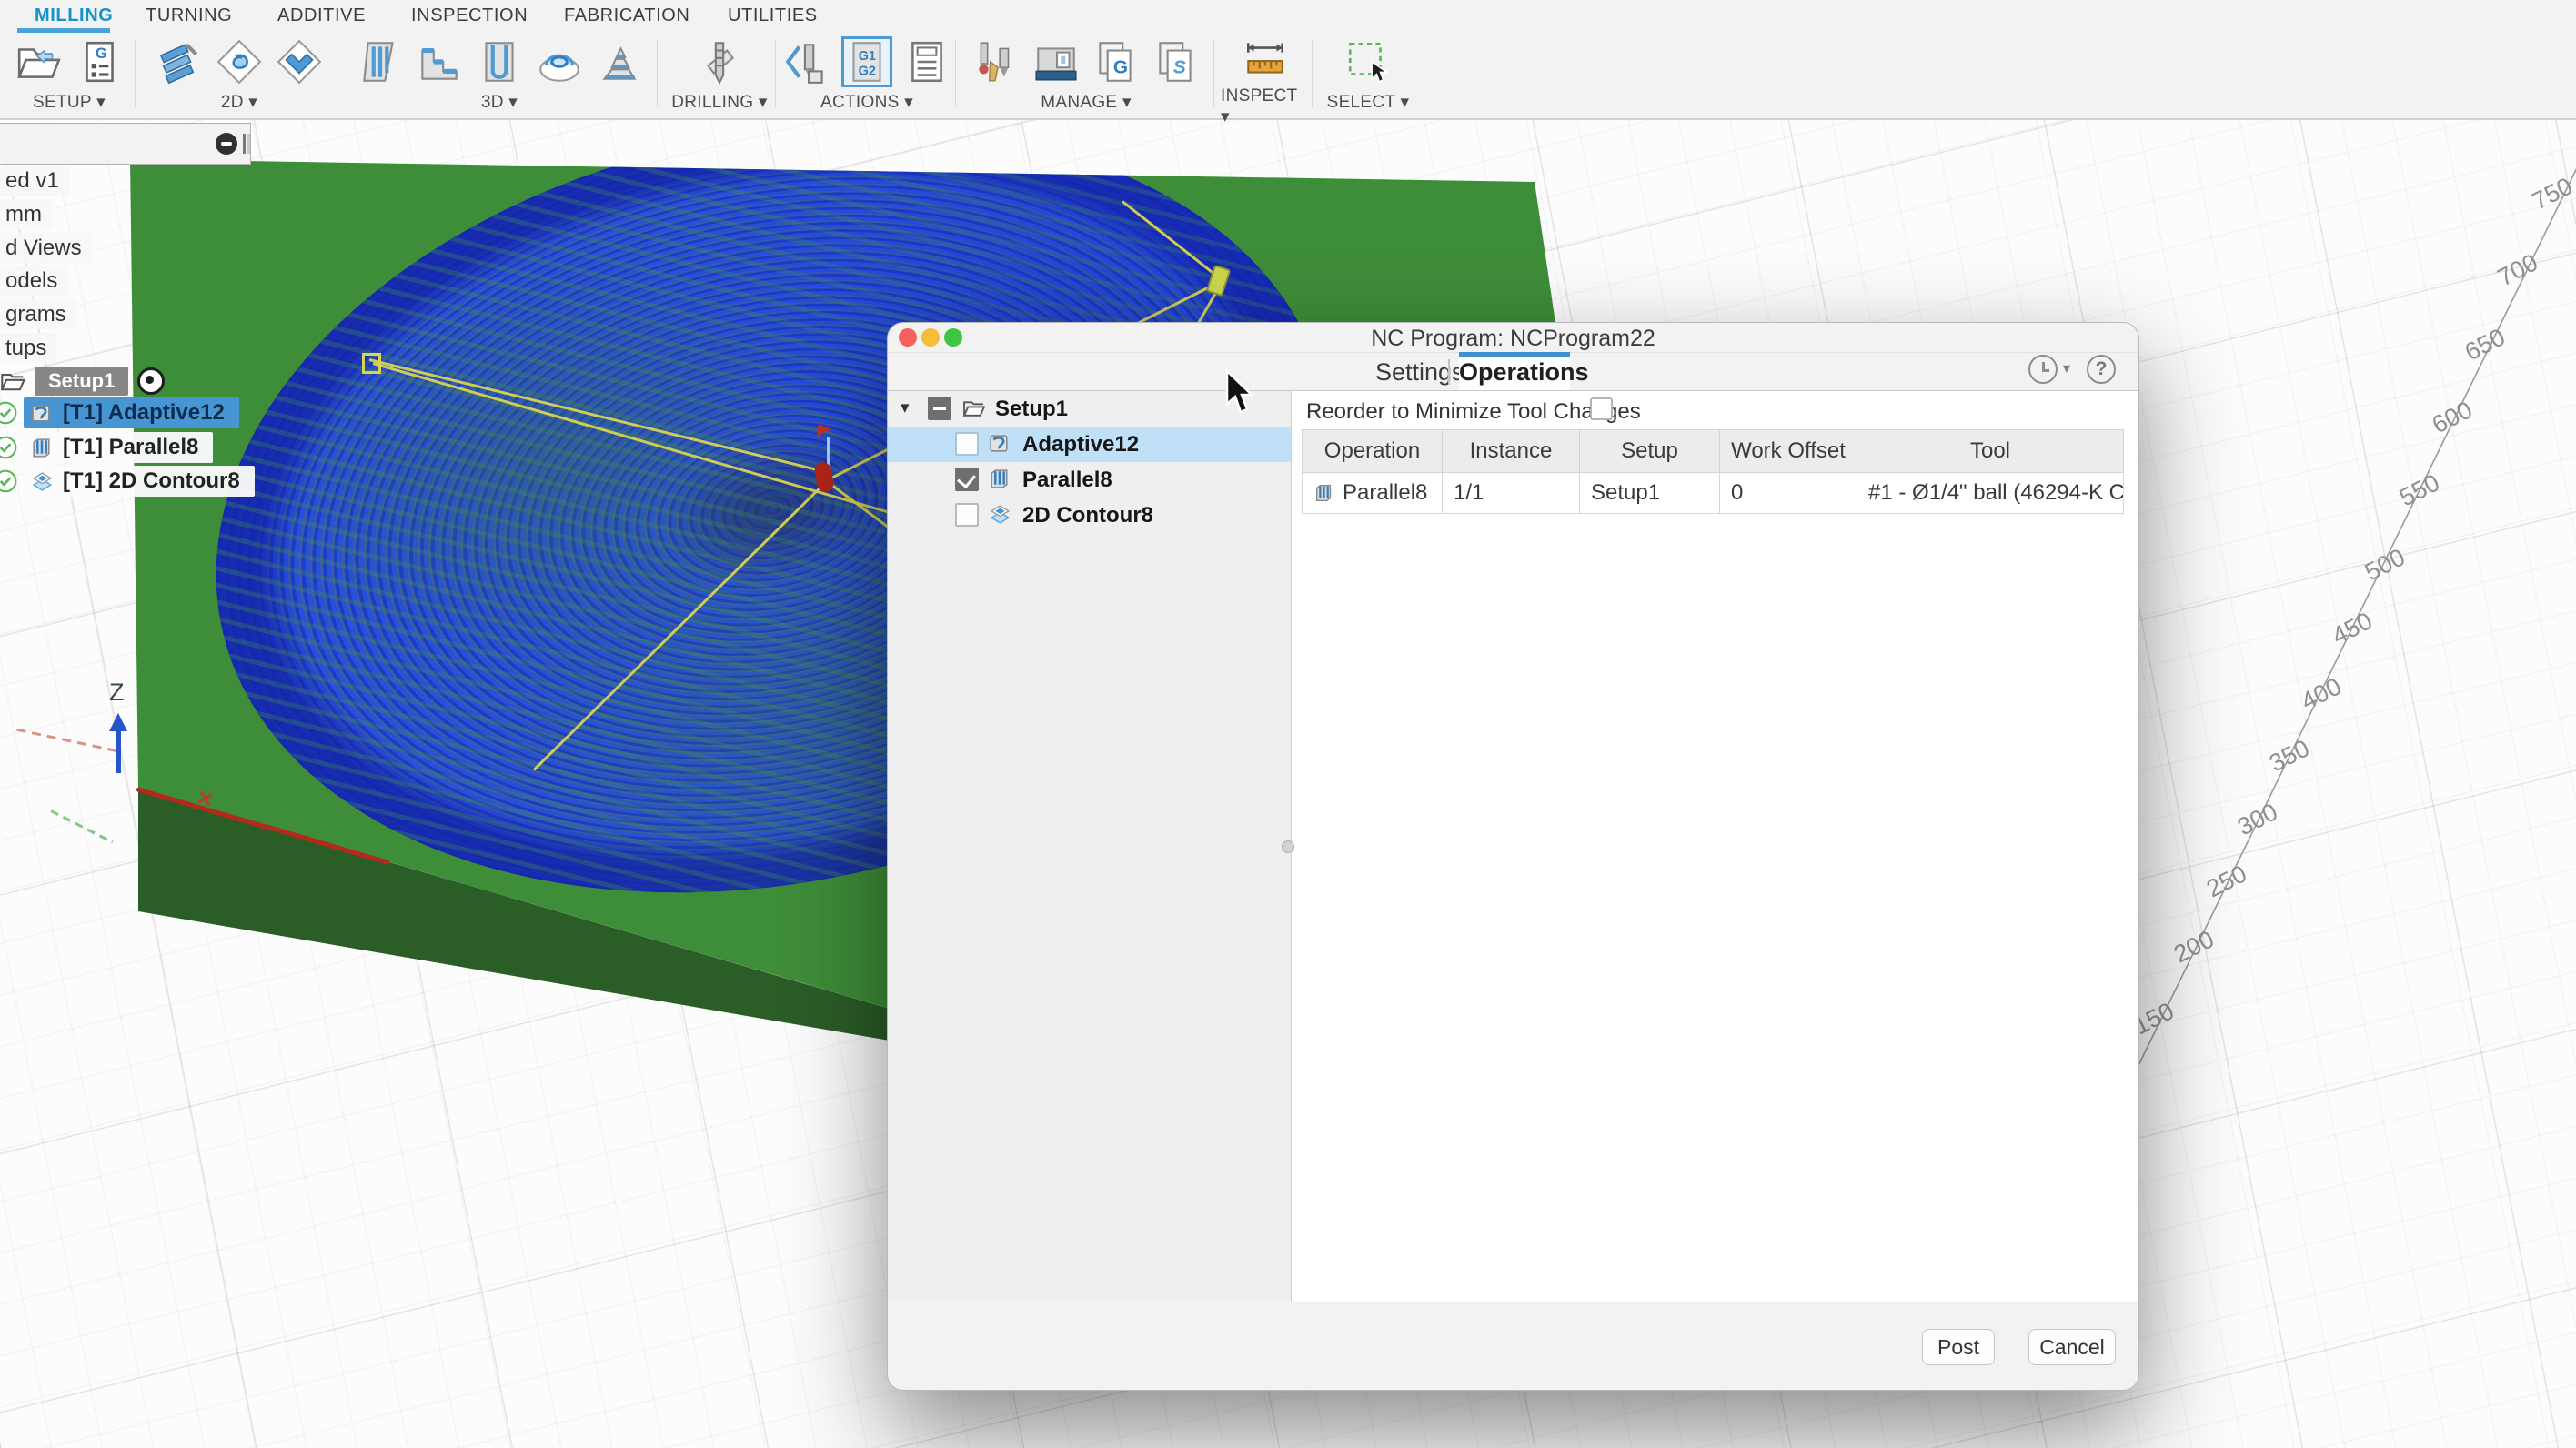  I want to click on toolbar-separator, so click(135, 73).